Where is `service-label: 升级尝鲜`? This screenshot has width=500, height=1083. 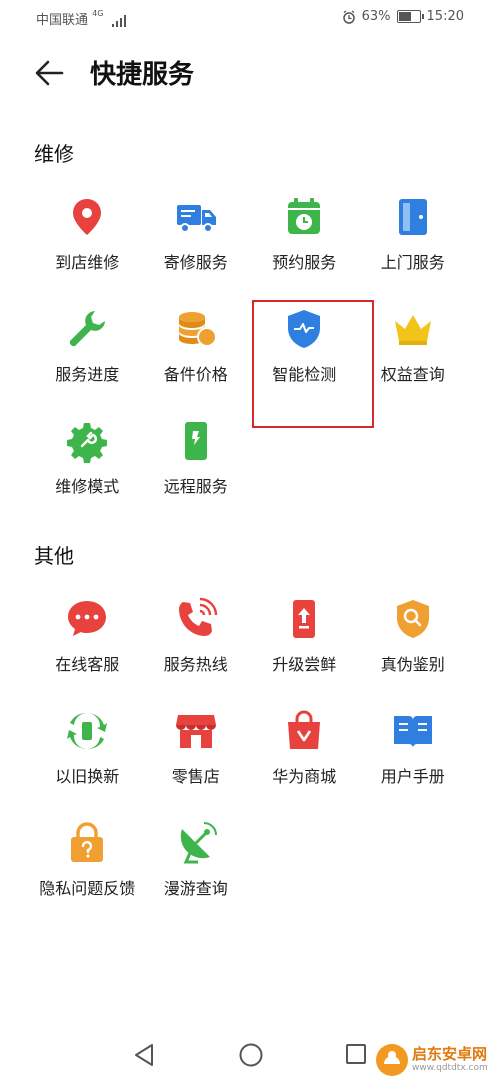
service-label: 升级尝鲜 is located at coordinates (304, 664).